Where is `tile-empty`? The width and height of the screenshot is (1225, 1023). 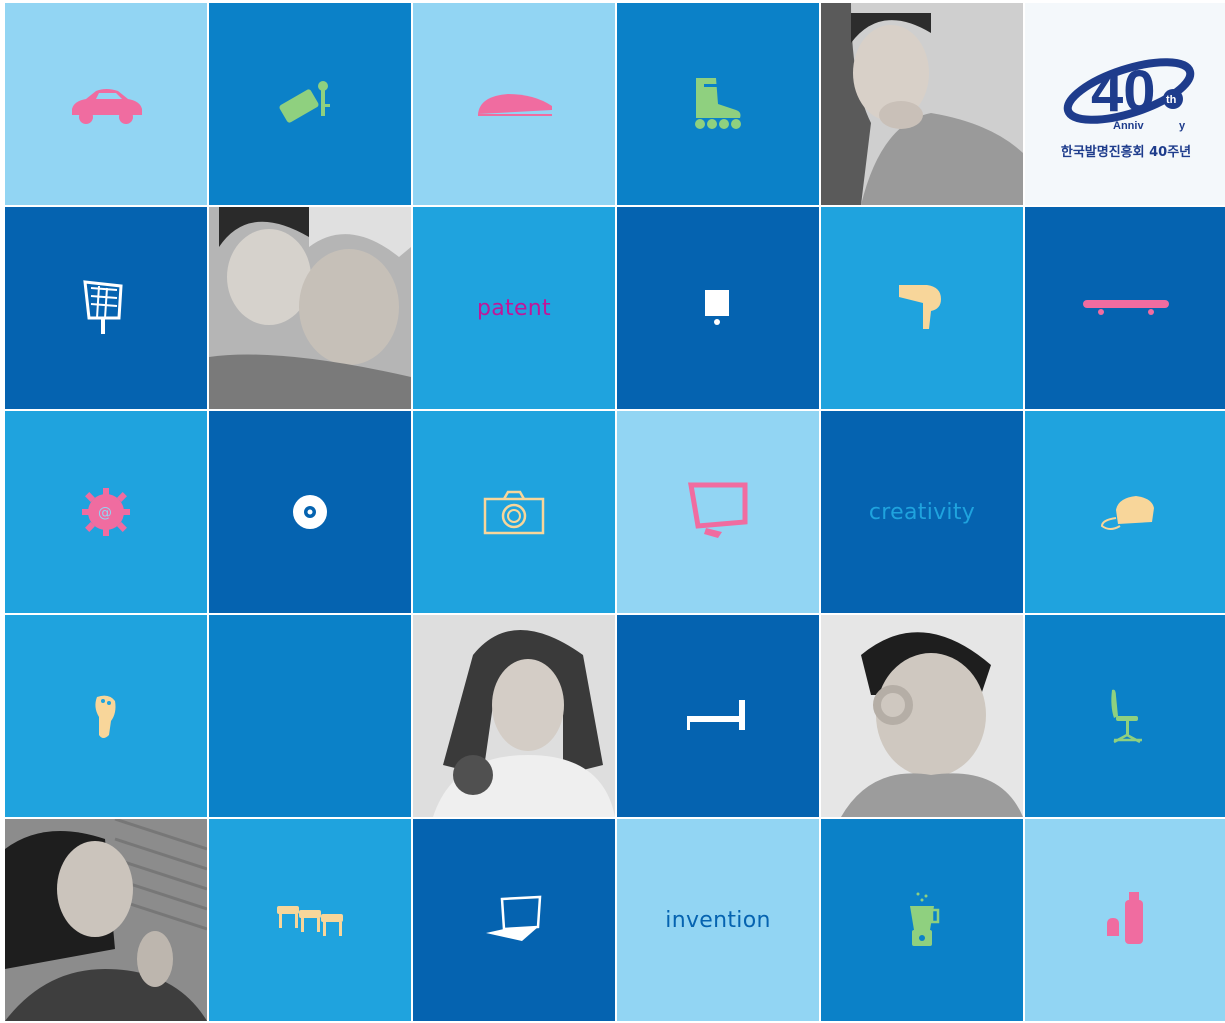 tile-empty is located at coordinates (310, 716).